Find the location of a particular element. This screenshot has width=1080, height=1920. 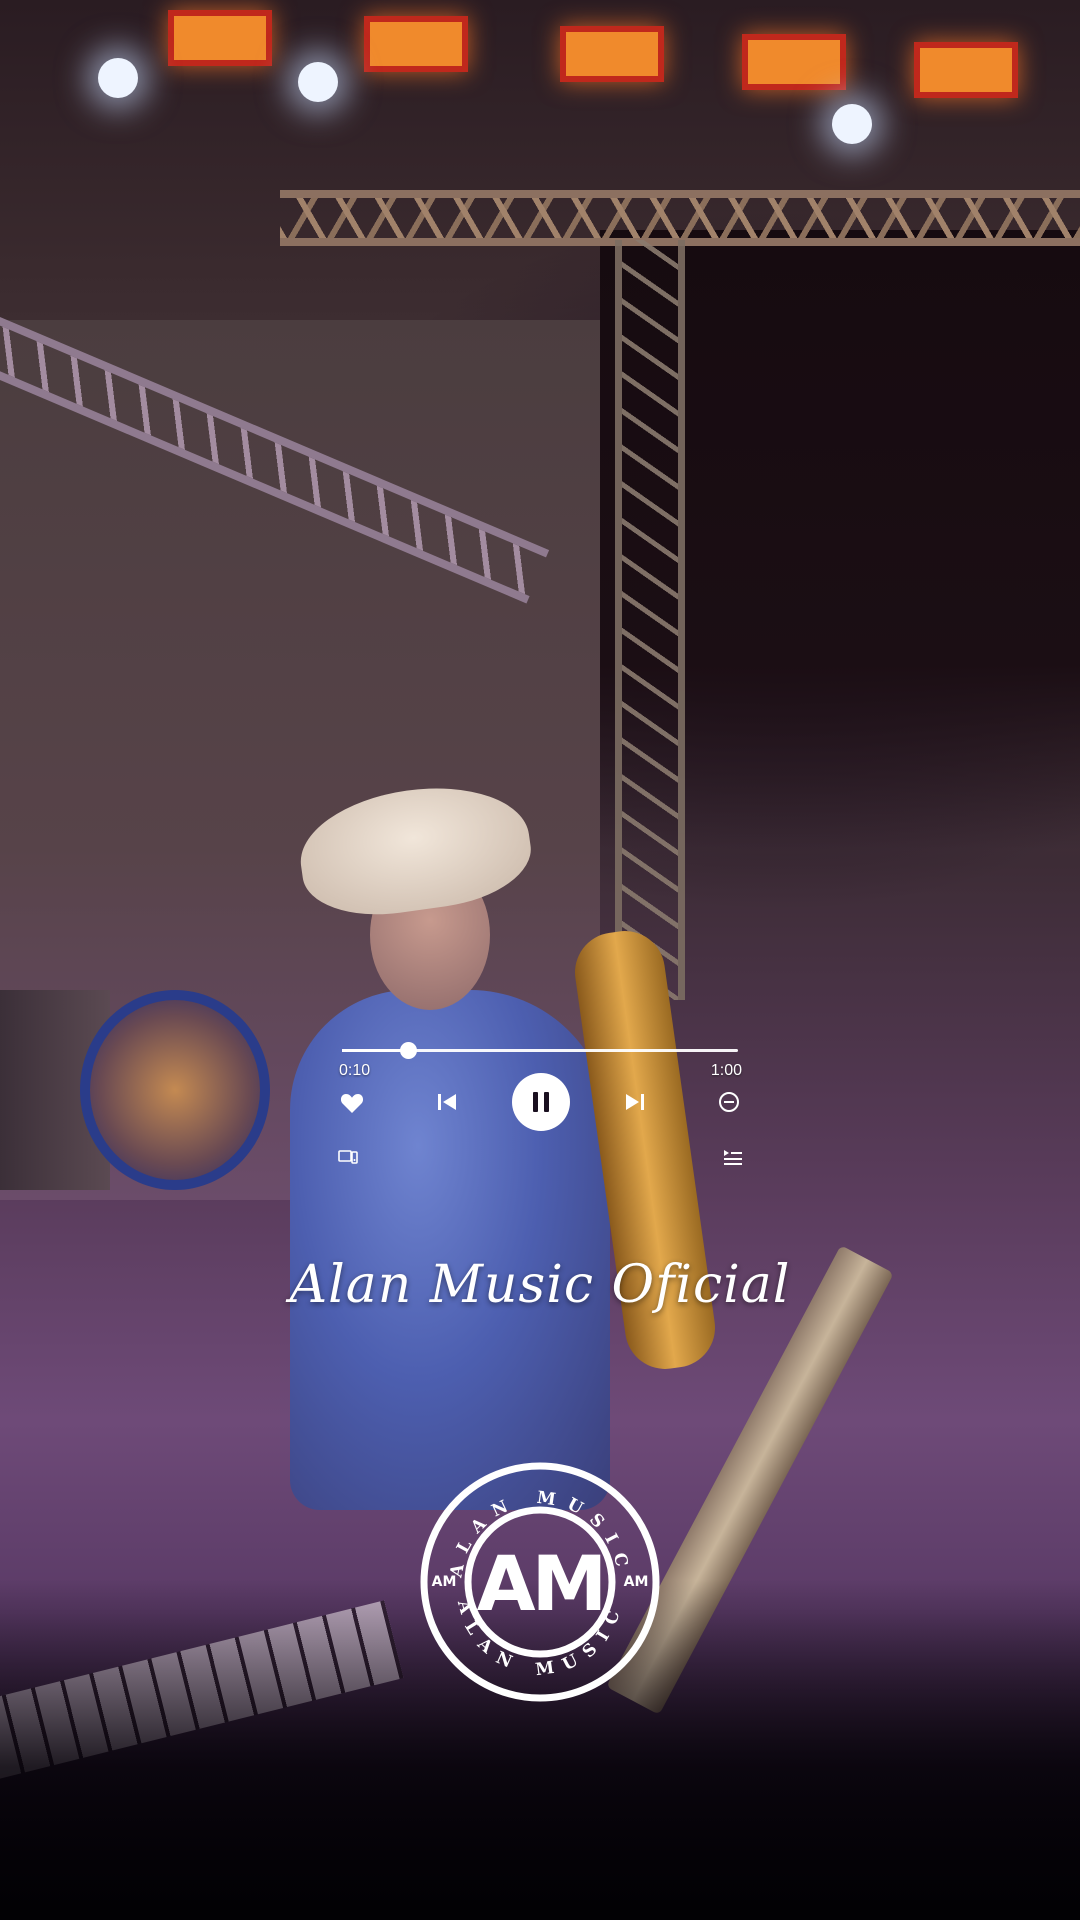

alan-music-logo: ALAN MUSIC ALAN MUSIC AM AM AM is located at coordinates (540, 1582).